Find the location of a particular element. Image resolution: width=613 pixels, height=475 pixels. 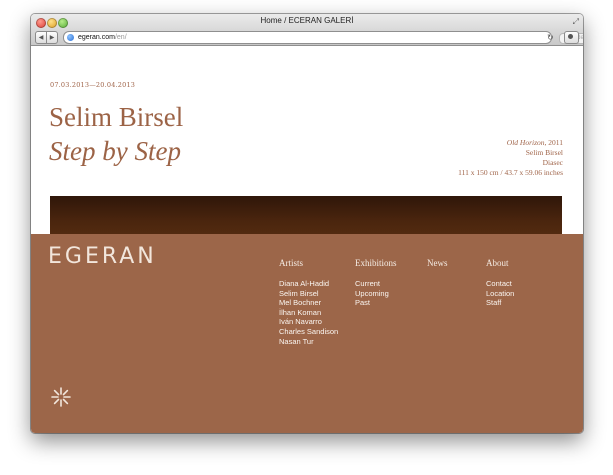

footer-news-column: News is located at coordinates (437, 268).